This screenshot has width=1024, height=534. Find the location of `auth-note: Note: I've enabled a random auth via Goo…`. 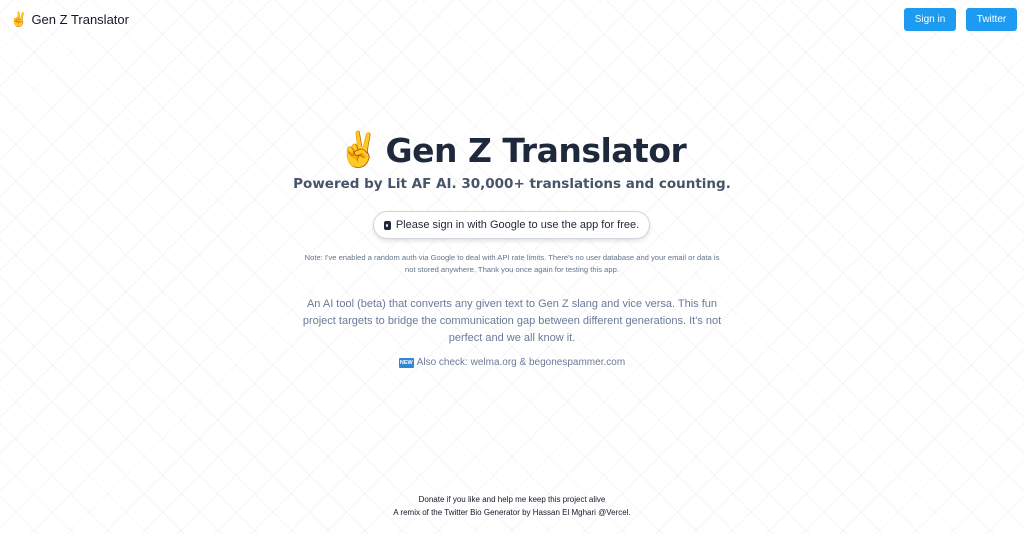

auth-note: Note: I've enabled a random auth via Goo… is located at coordinates (512, 263).